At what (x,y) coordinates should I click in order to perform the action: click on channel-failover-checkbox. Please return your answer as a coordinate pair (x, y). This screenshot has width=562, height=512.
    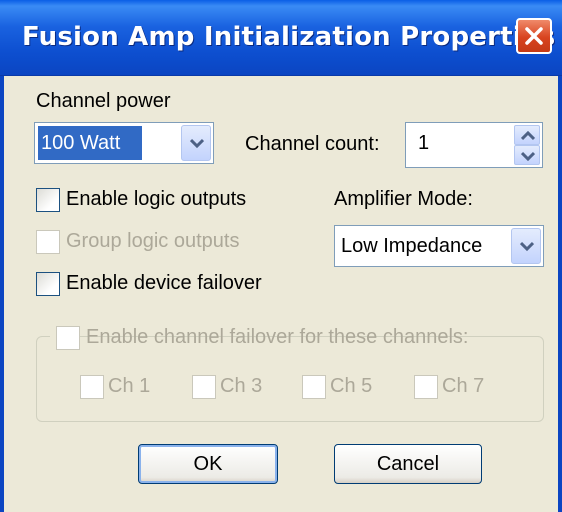
    Looking at the image, I should click on (68, 338).